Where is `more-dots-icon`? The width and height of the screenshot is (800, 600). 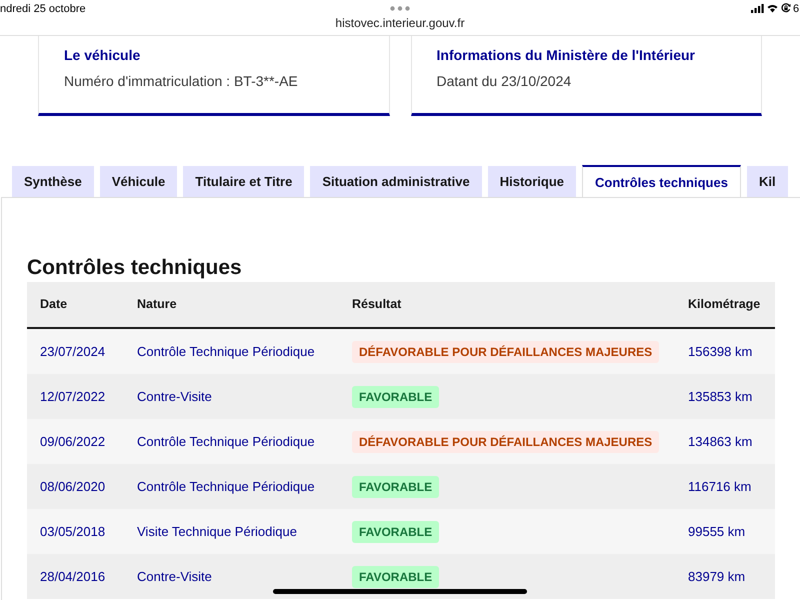
more-dots-icon is located at coordinates (400, 8).